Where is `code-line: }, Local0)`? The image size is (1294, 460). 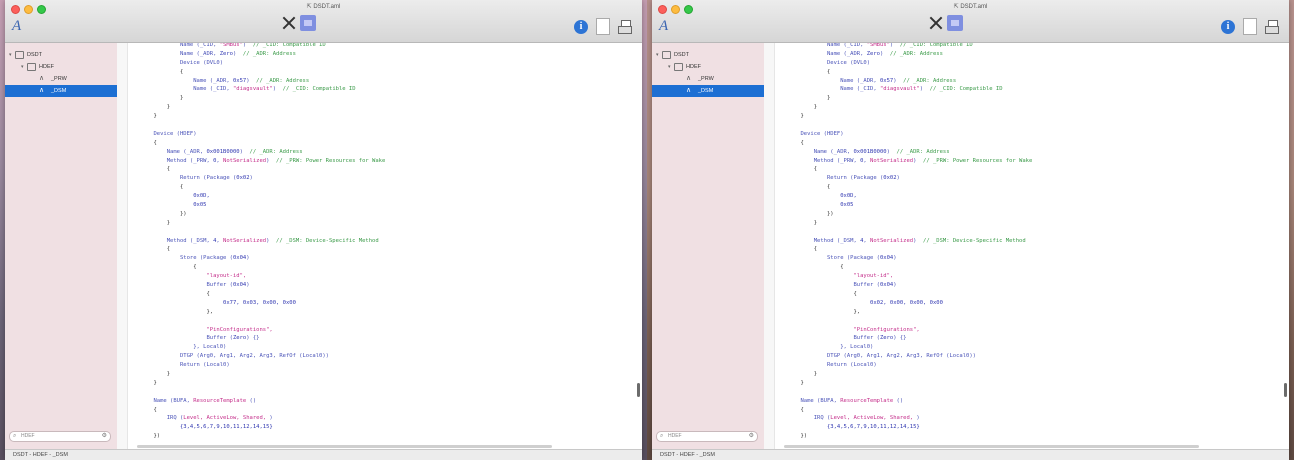 code-line: }, Local0) is located at coordinates (1027, 347).